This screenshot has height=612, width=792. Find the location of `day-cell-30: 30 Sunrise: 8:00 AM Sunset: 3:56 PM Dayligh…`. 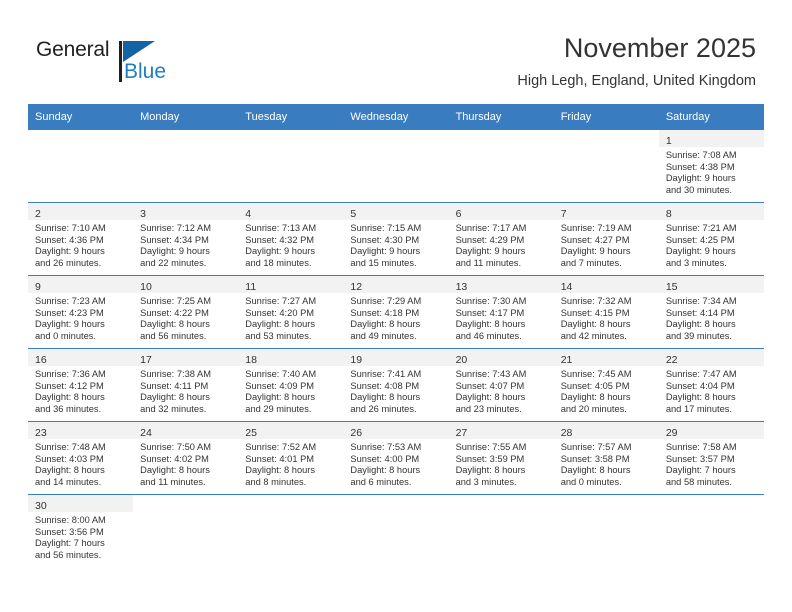

day-cell-30: 30 Sunrise: 8:00 AM Sunset: 3:56 PM Dayligh… is located at coordinates (81, 531).